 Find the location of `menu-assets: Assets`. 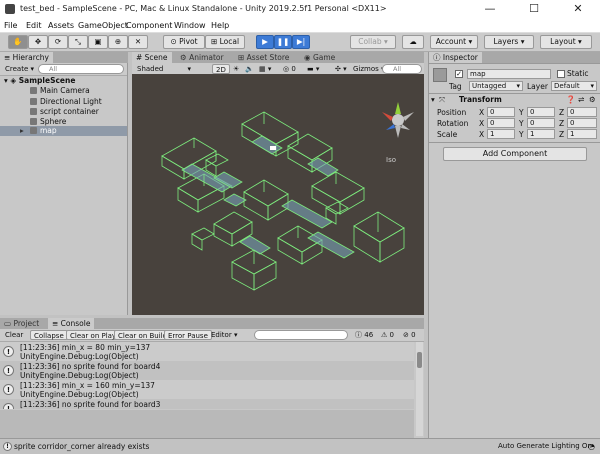

menu-assets: Assets is located at coordinates (61, 25).